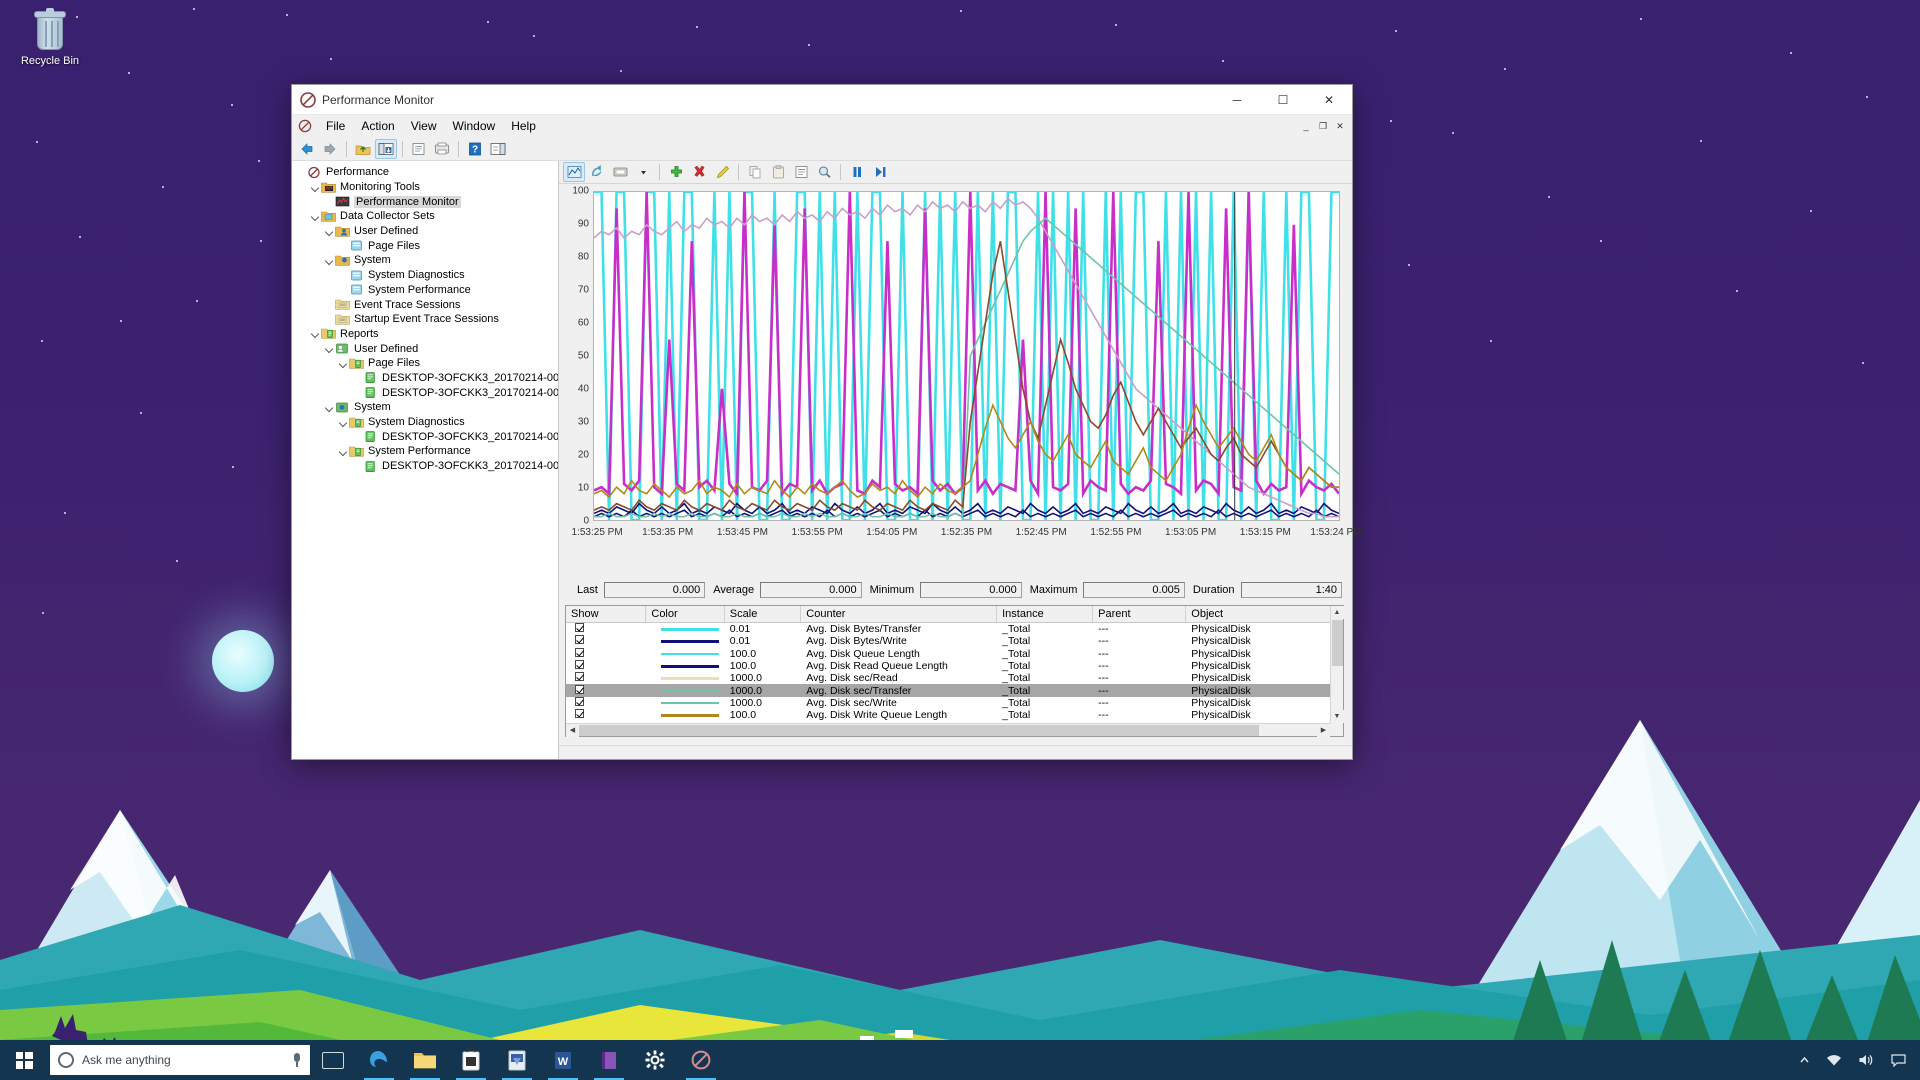  Describe the element at coordinates (1340, 126) in the screenshot. I see `mdi-close-button: ✕` at that location.